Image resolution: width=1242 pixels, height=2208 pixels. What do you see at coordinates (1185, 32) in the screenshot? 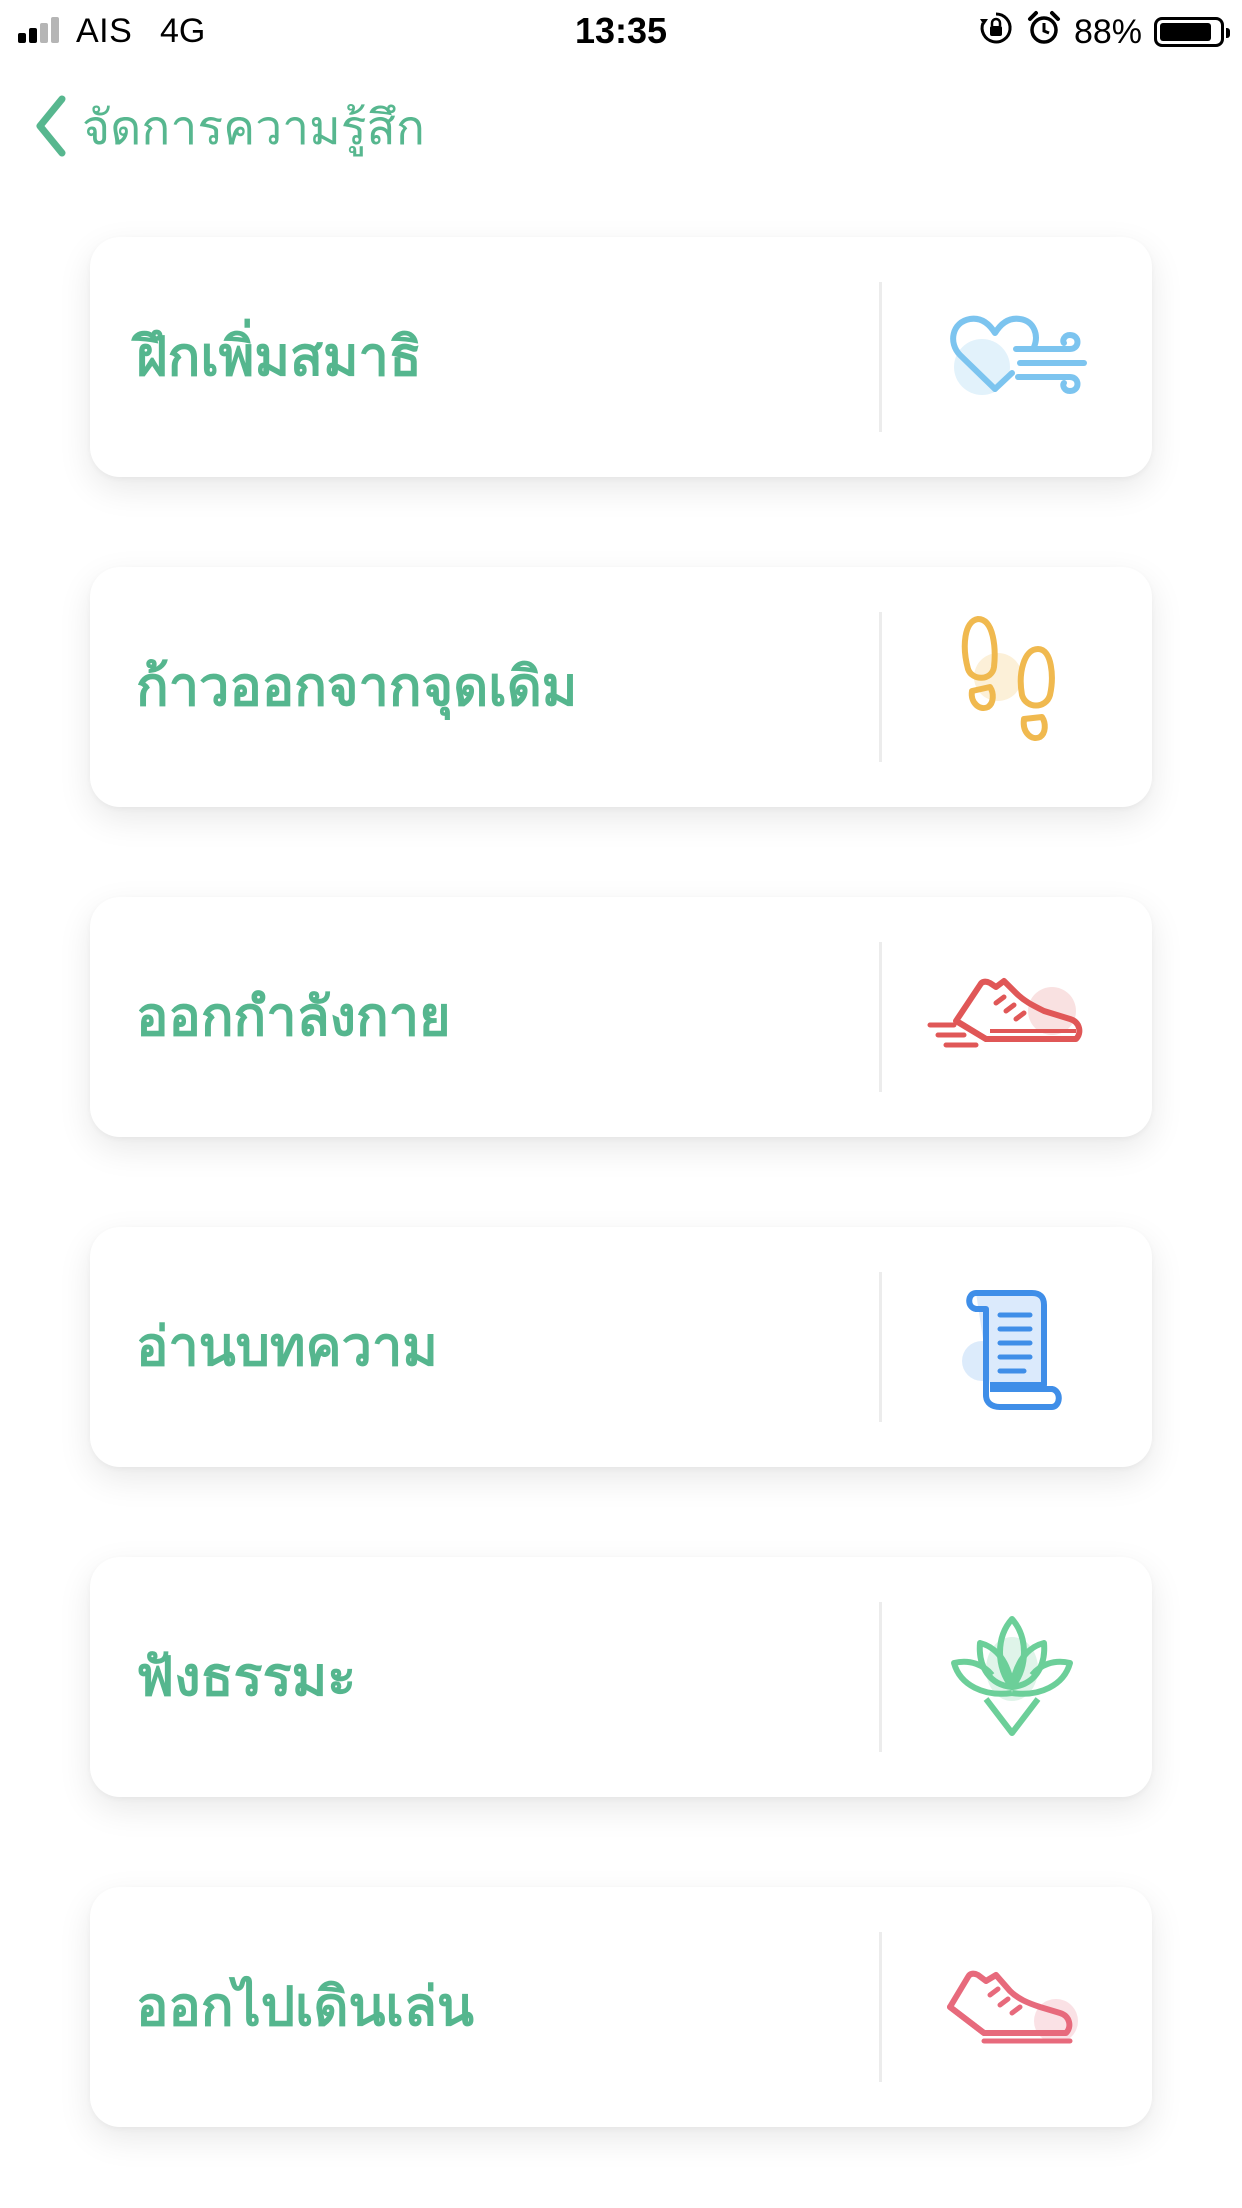
I see `battery-fill` at bounding box center [1185, 32].